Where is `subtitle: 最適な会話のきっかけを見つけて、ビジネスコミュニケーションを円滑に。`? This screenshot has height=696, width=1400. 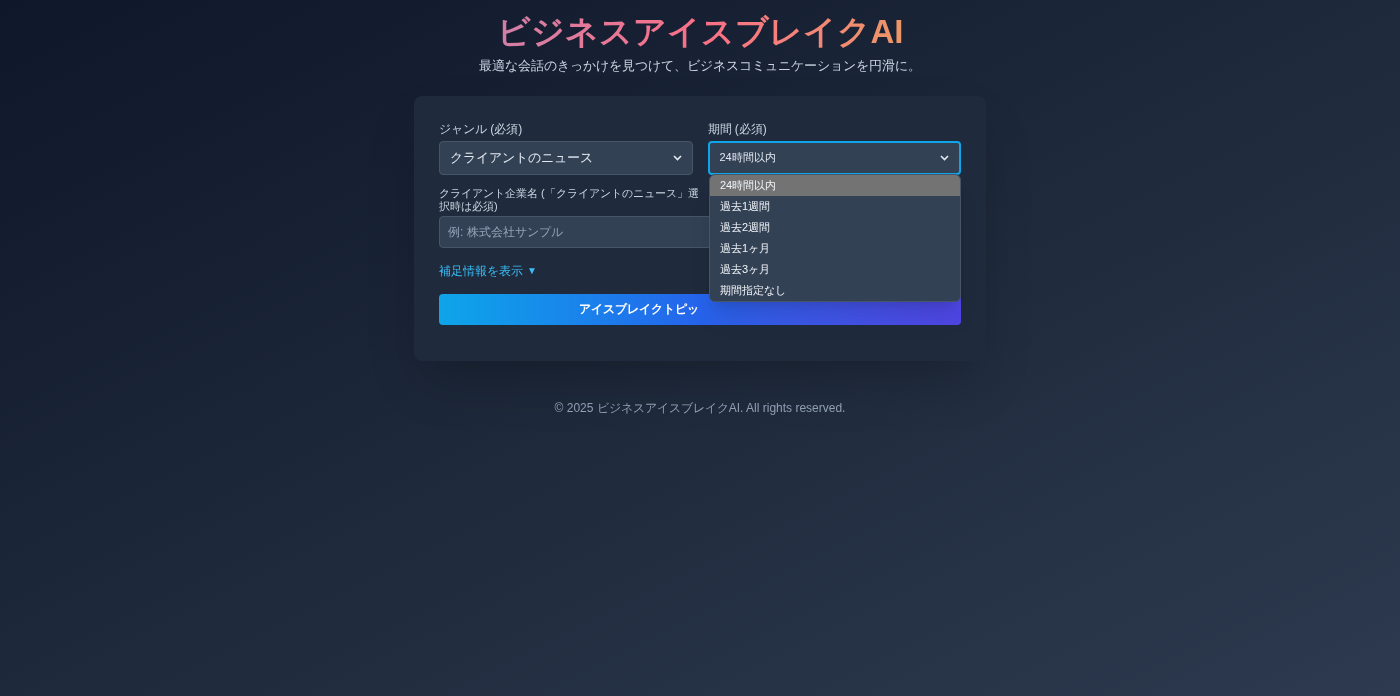
subtitle: 最適な会話のきっかけを見つけて、ビジネスコミュニケーションを円滑に。 is located at coordinates (700, 66).